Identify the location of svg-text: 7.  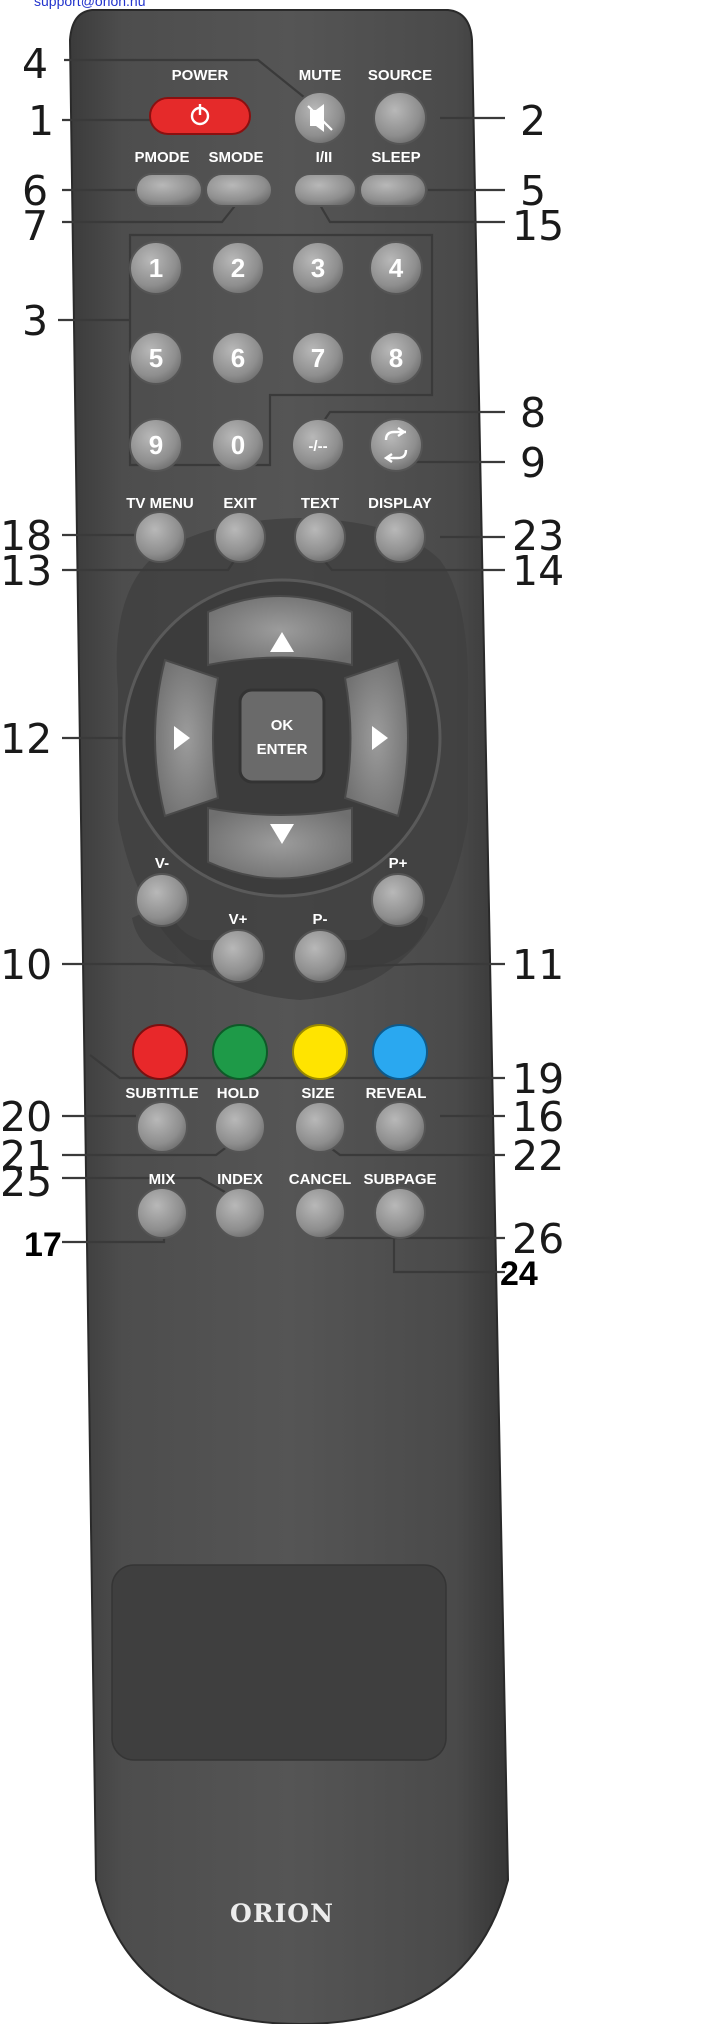
(318, 358).